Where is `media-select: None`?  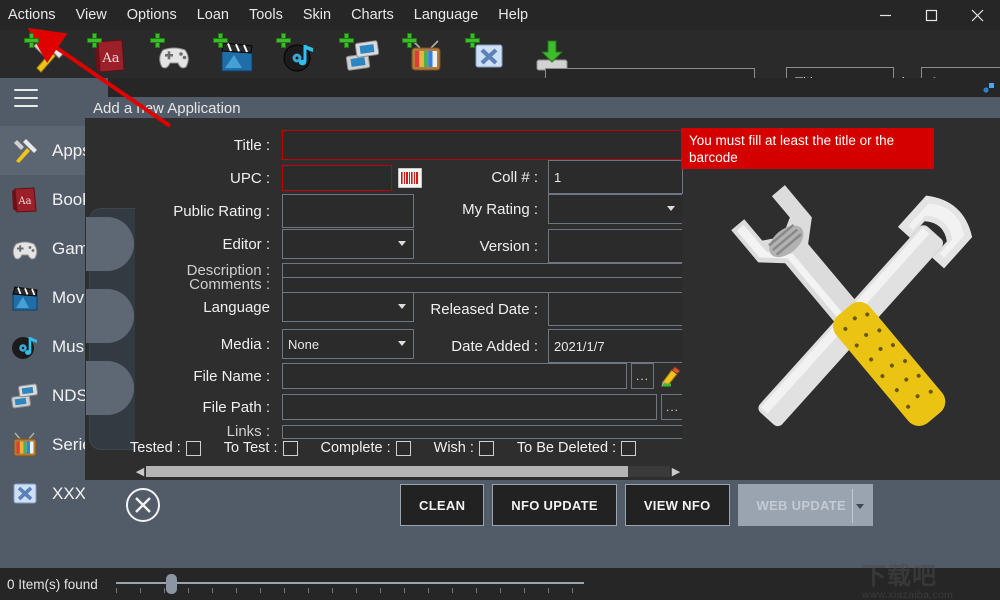
media-select: None is located at coordinates (348, 344).